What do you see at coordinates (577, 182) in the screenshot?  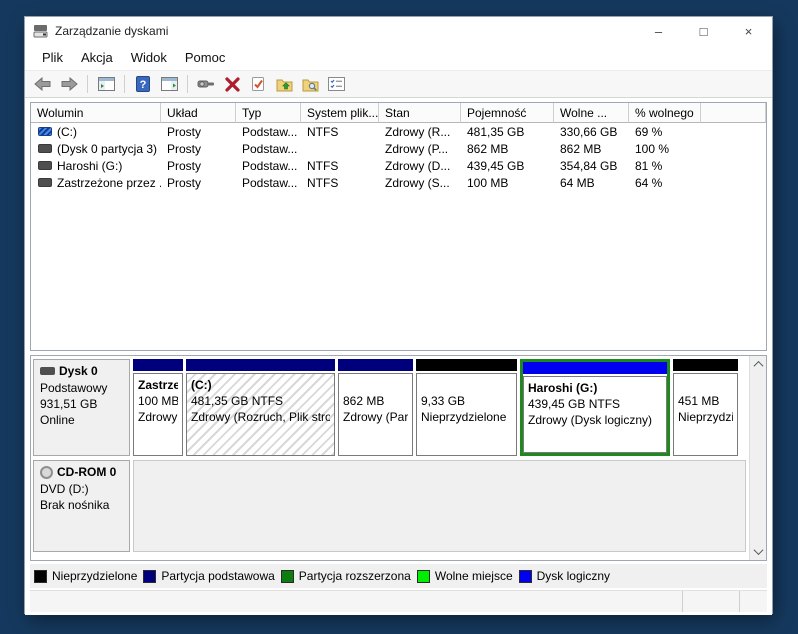 I see `volume-free: 64 MB` at bounding box center [577, 182].